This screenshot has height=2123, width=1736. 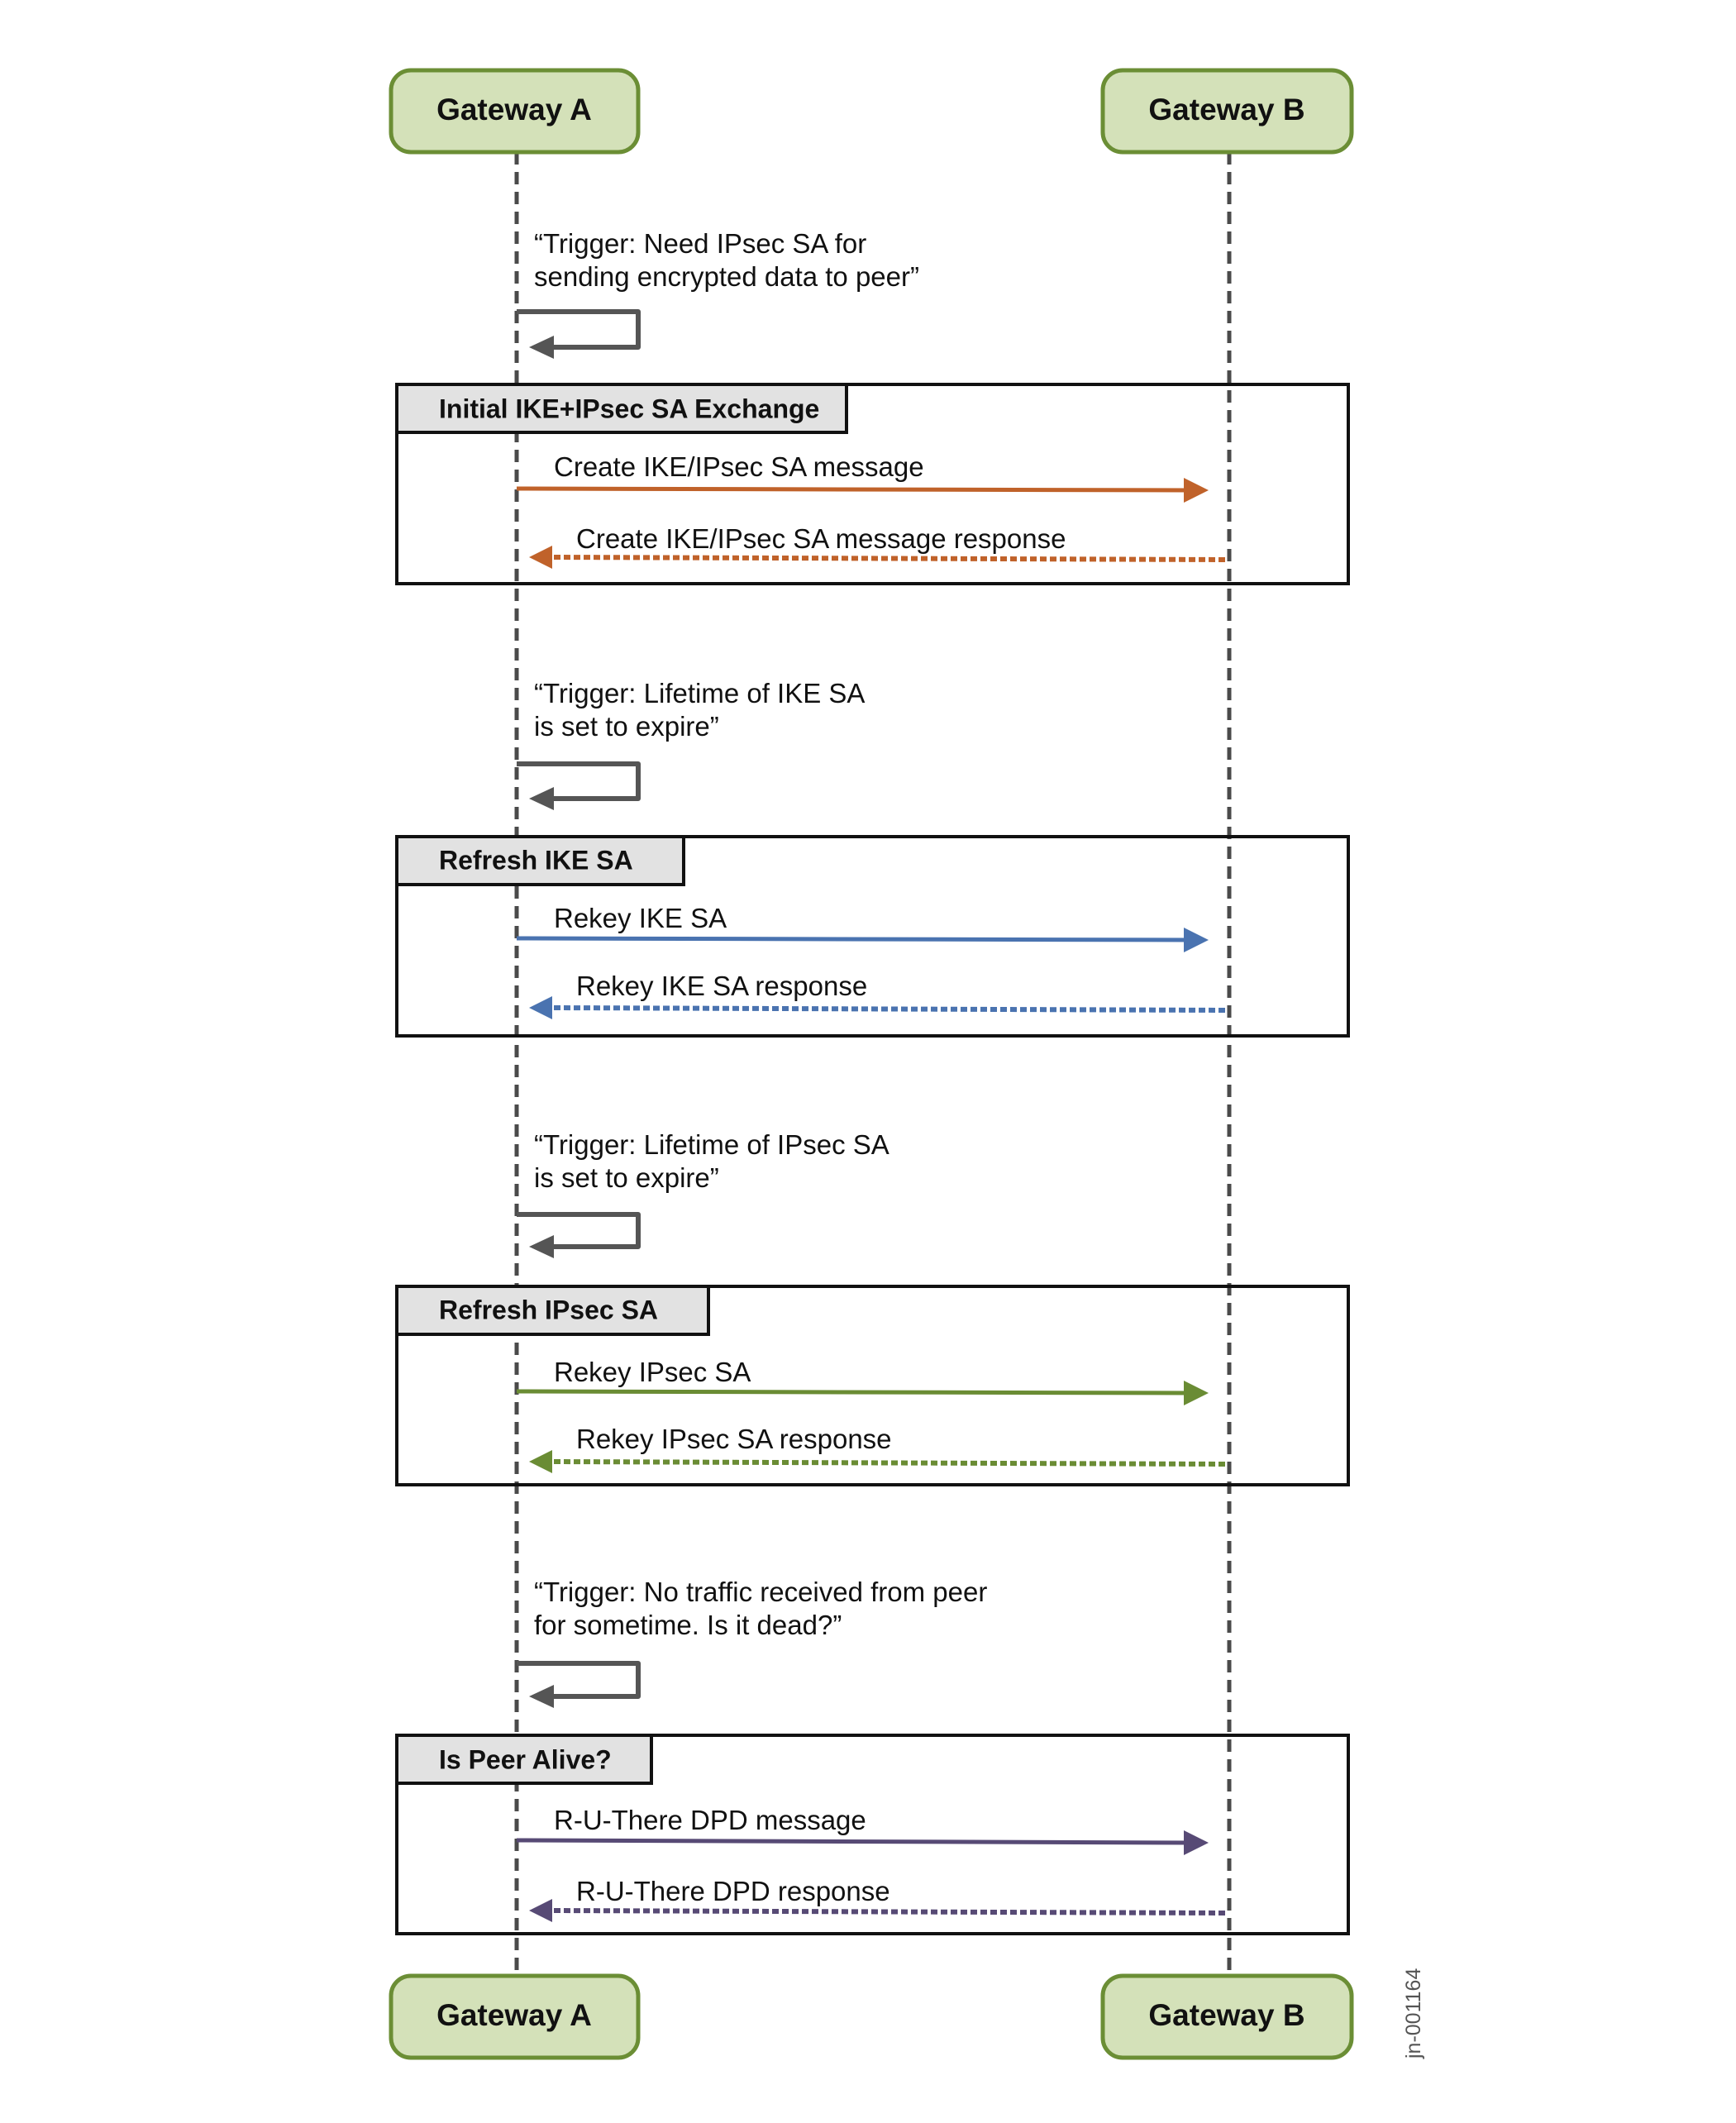 What do you see at coordinates (734, 1439) in the screenshot?
I see `response-label: Rekey IPsec SA response` at bounding box center [734, 1439].